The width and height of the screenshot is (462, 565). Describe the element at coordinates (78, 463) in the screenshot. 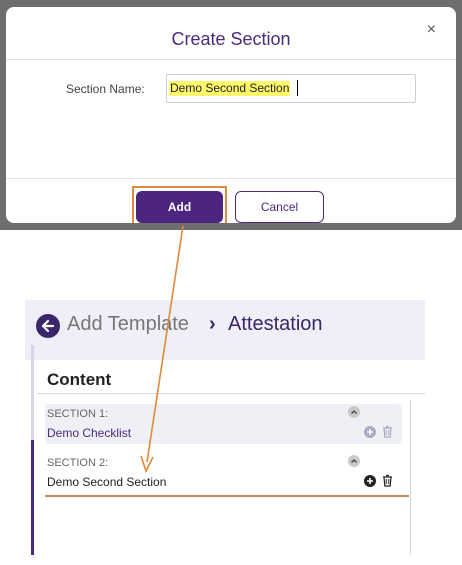

I see `section-label: SECTION 2:` at that location.